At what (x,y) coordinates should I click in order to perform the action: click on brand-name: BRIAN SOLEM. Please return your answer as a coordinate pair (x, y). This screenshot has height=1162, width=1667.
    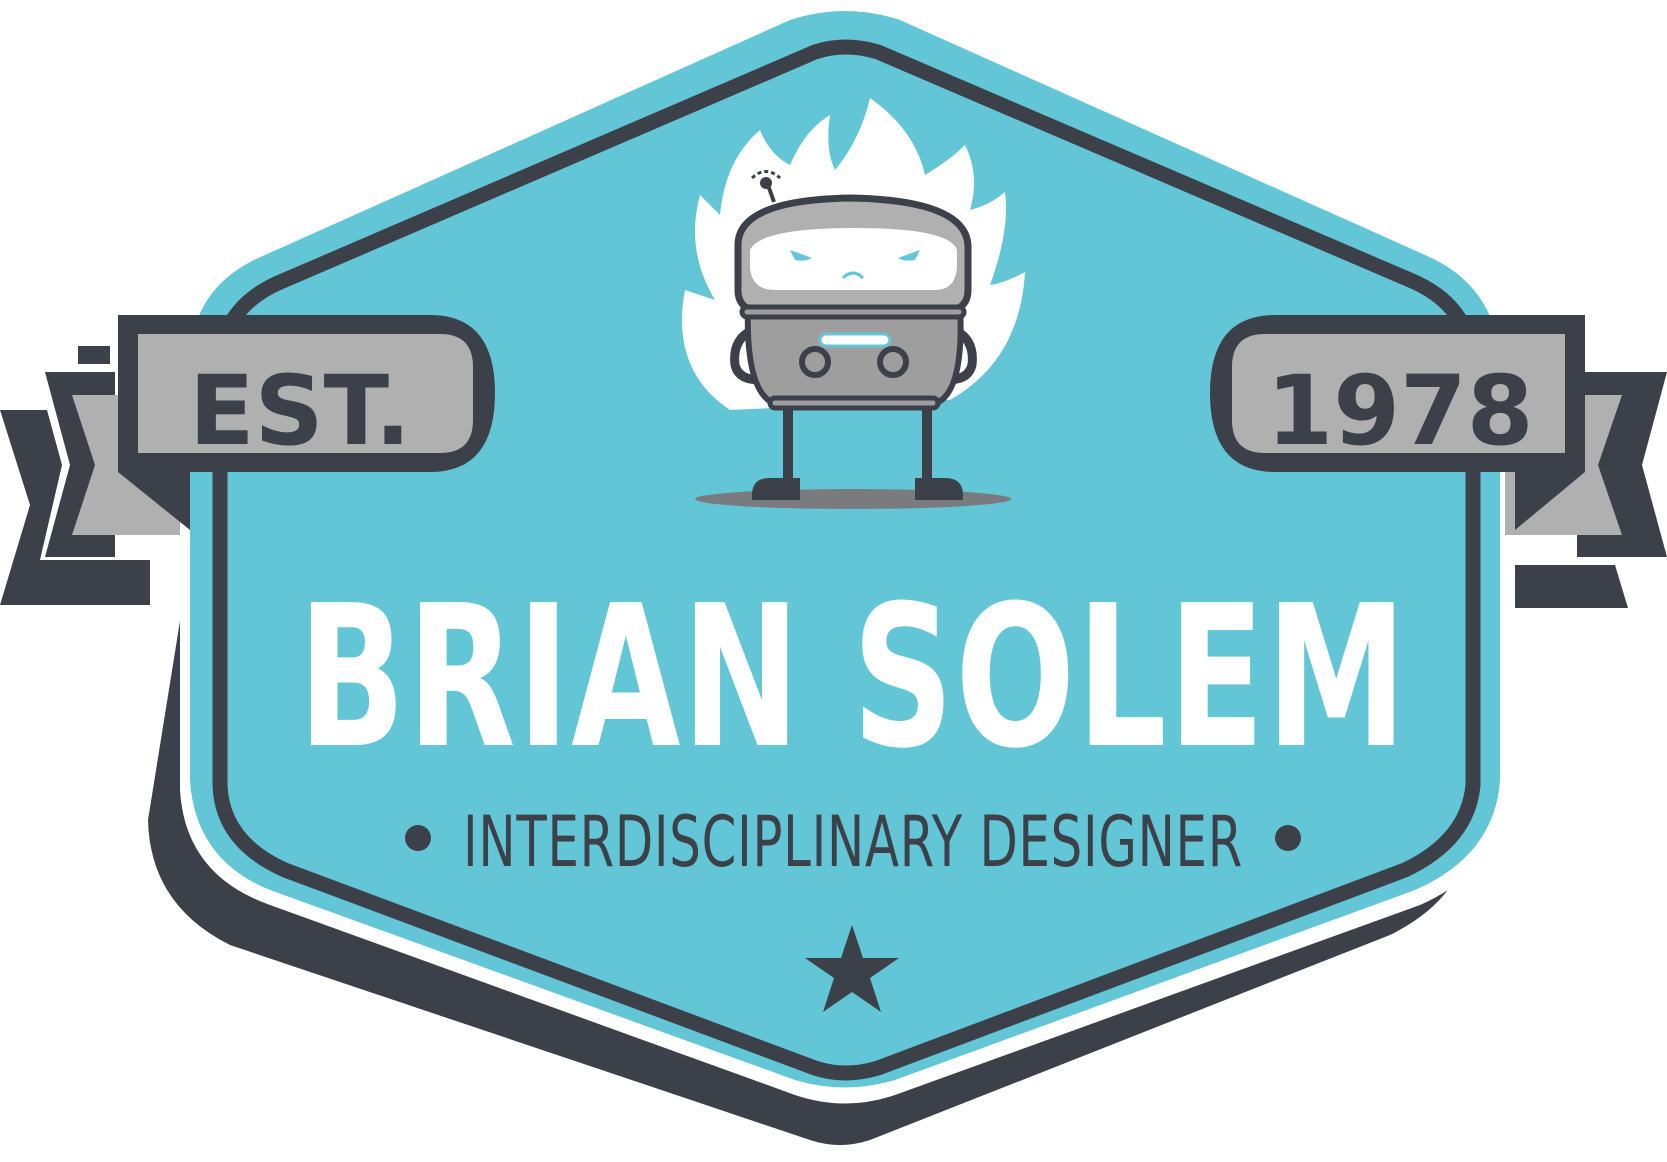
    Looking at the image, I should click on (853, 678).